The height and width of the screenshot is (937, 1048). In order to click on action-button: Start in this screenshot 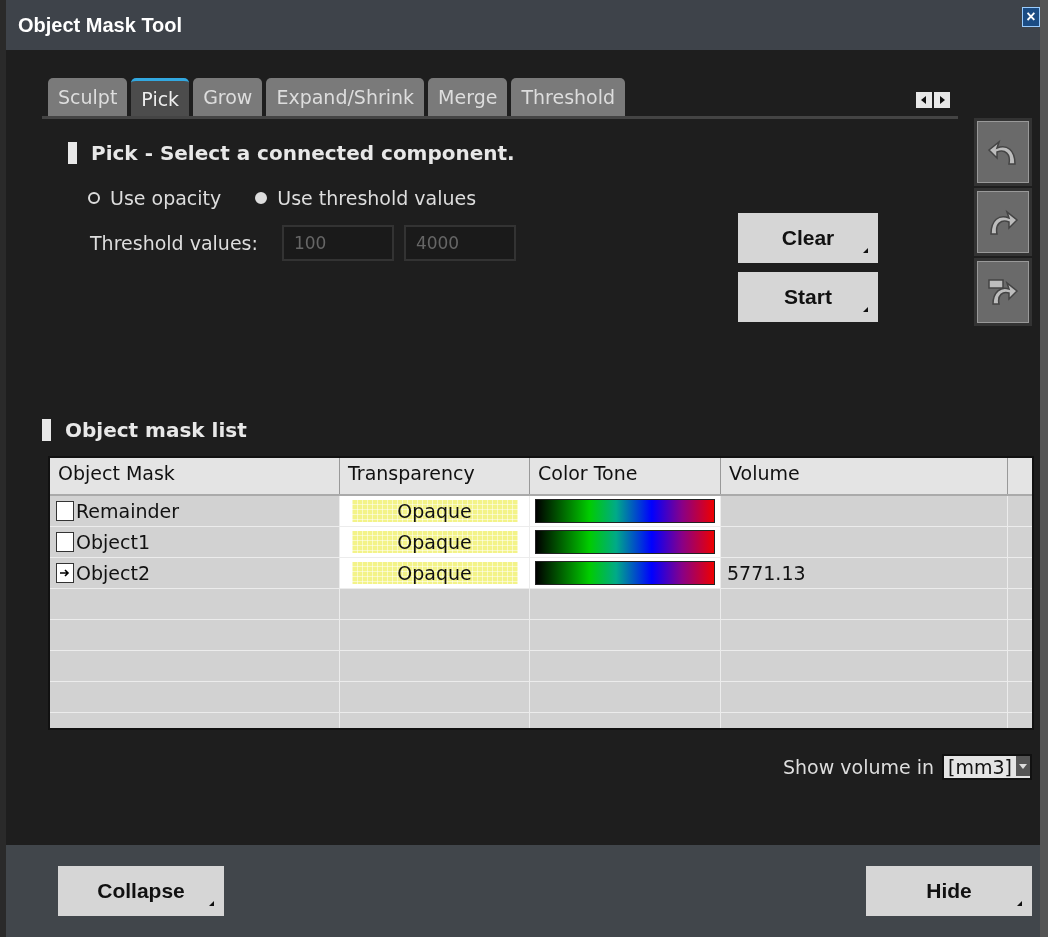, I will do `click(808, 297)`.